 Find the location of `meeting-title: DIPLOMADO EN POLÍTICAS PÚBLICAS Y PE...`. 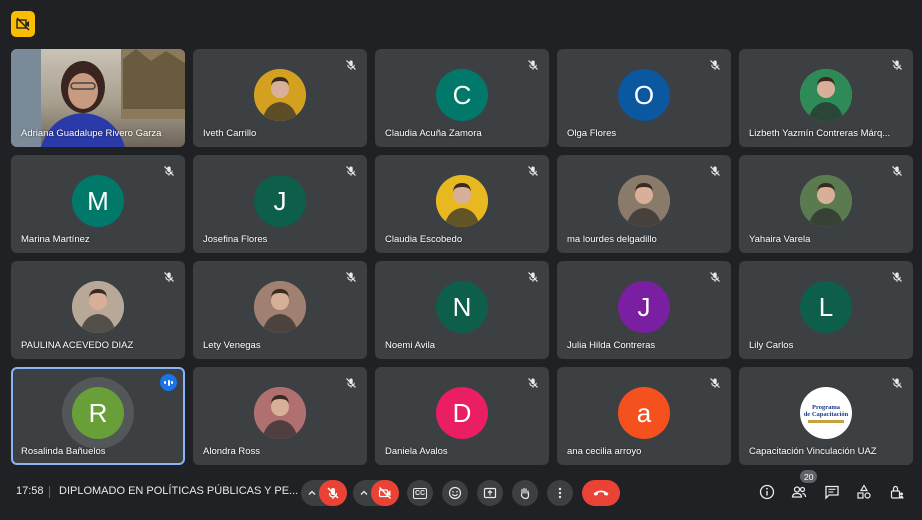

meeting-title: DIPLOMADO EN POLÍTICAS PÚBLICAS Y PE... is located at coordinates (178, 491).